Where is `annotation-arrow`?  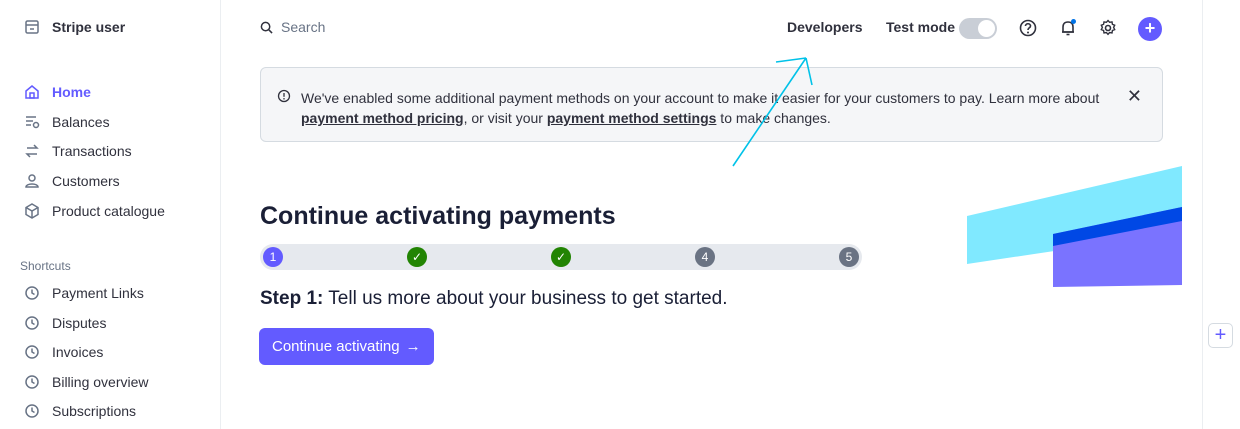
annotation-arrow is located at coordinates (772, 112).